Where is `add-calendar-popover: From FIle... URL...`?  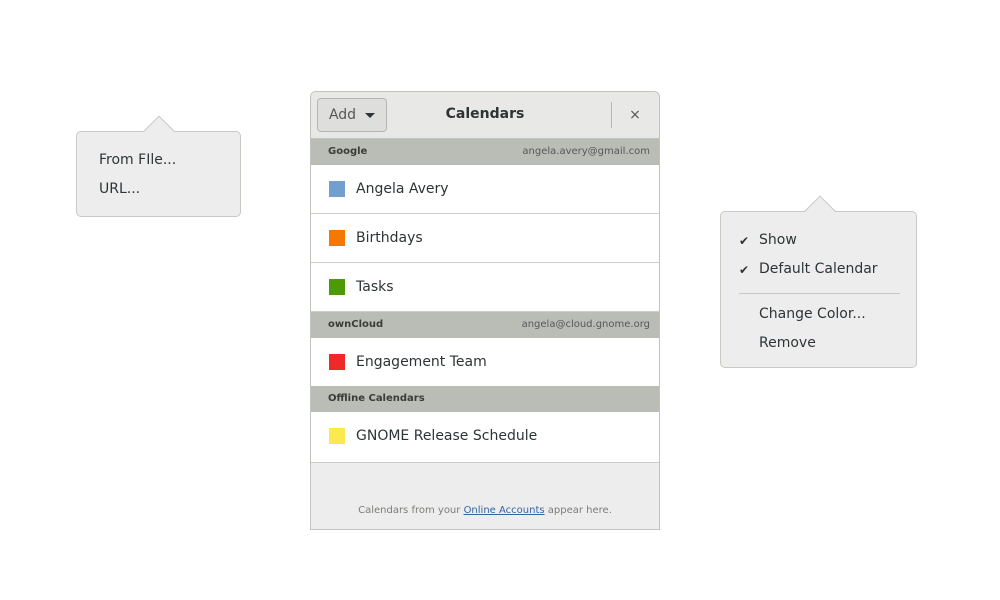 add-calendar-popover: From FIle... URL... is located at coordinates (158, 166).